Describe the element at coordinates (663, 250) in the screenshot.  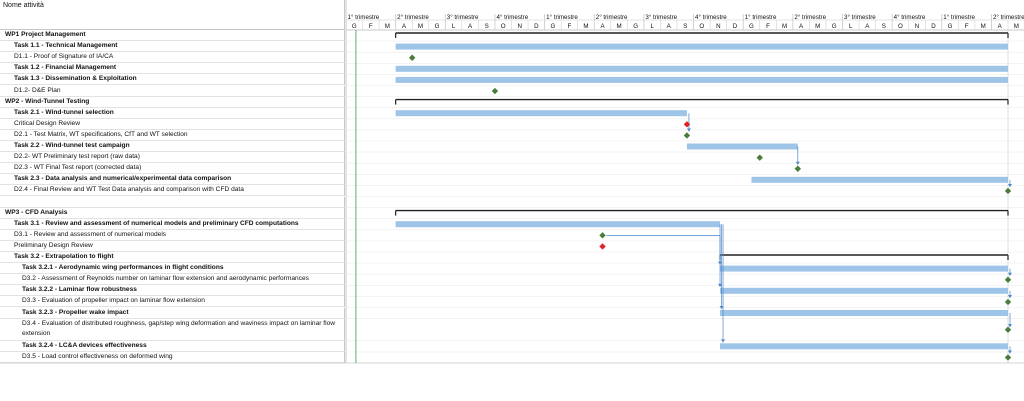
I see `dependency-link` at that location.